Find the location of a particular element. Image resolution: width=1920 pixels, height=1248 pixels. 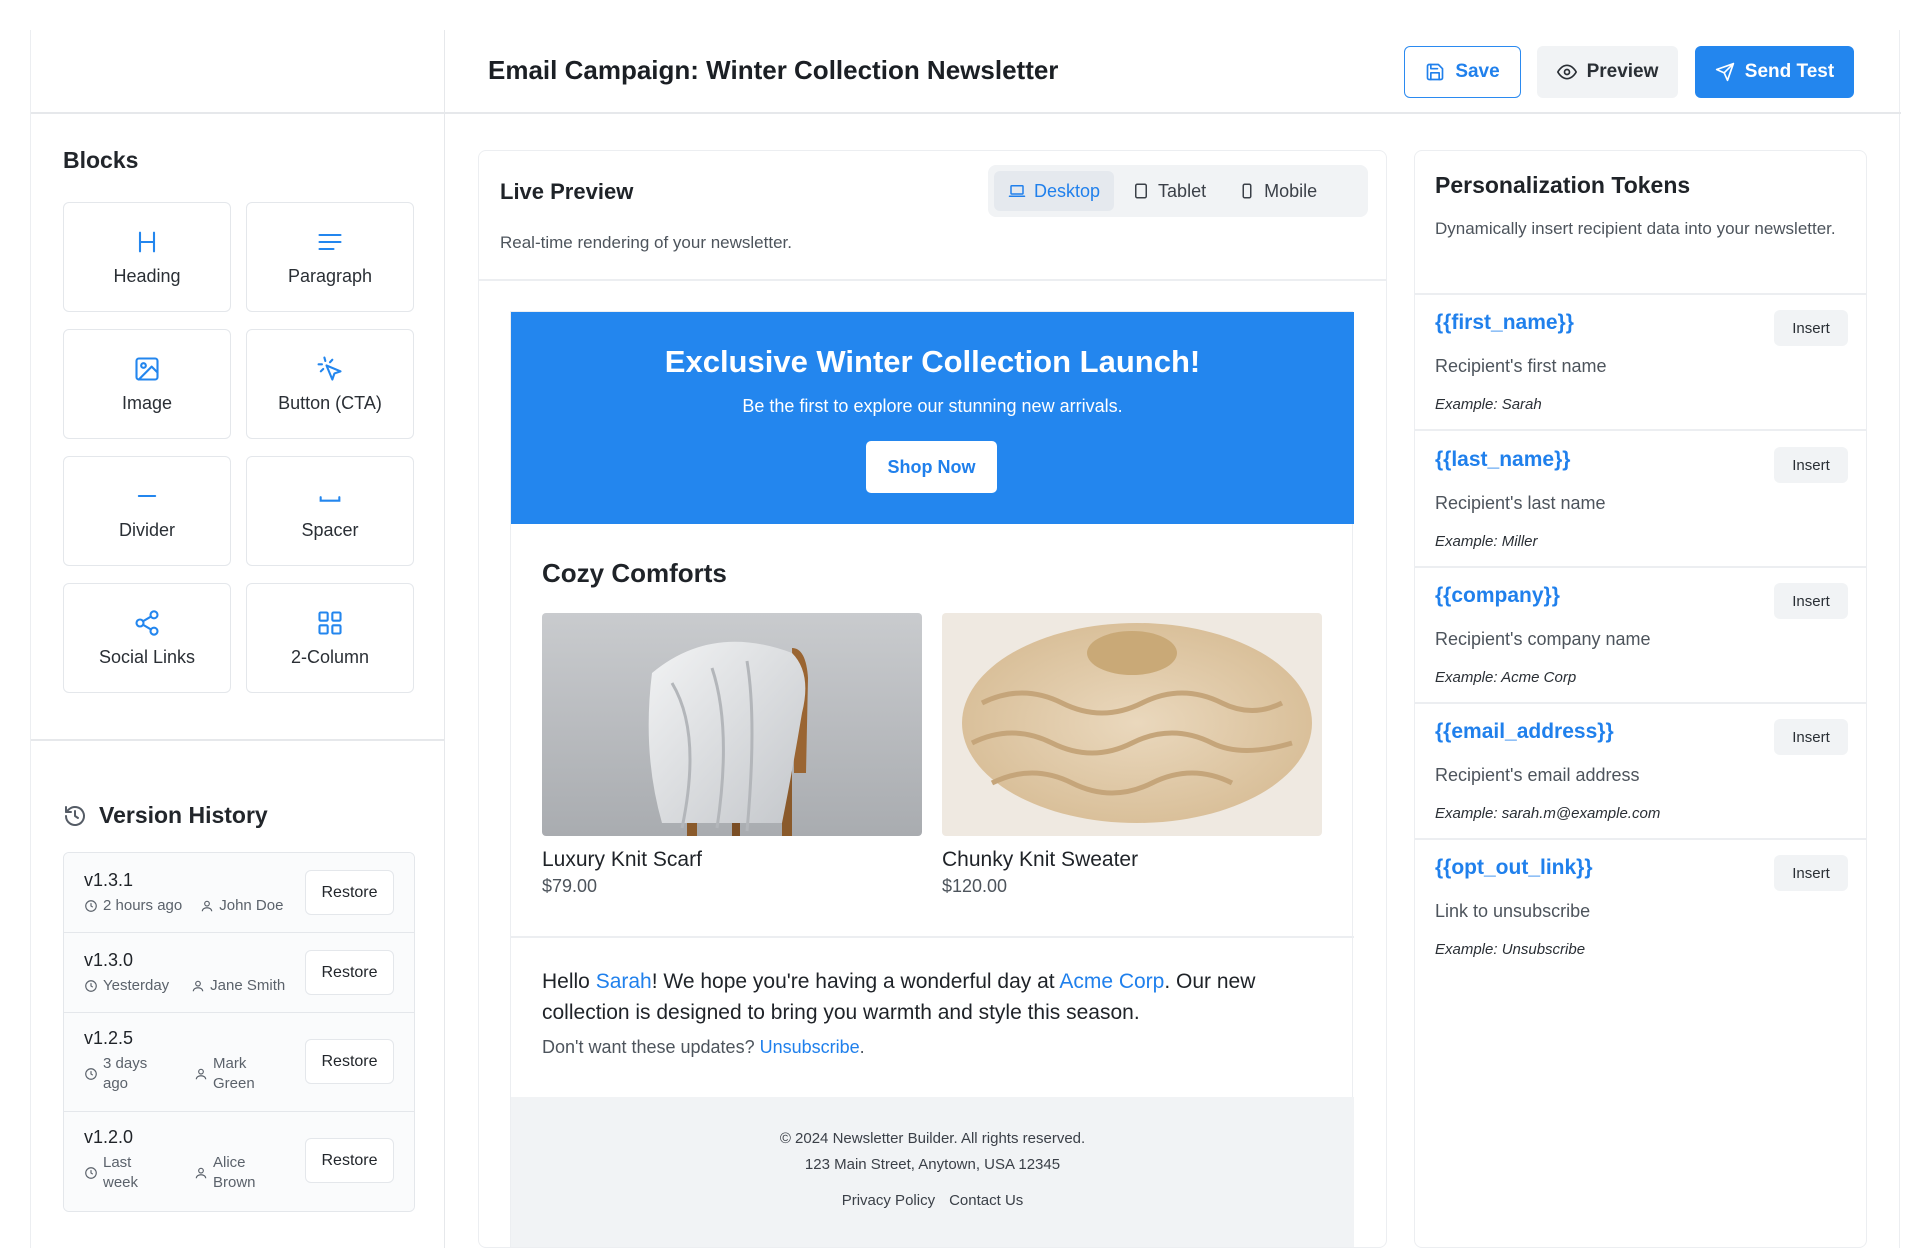

tab-mobile: Mobile is located at coordinates (1277, 191).